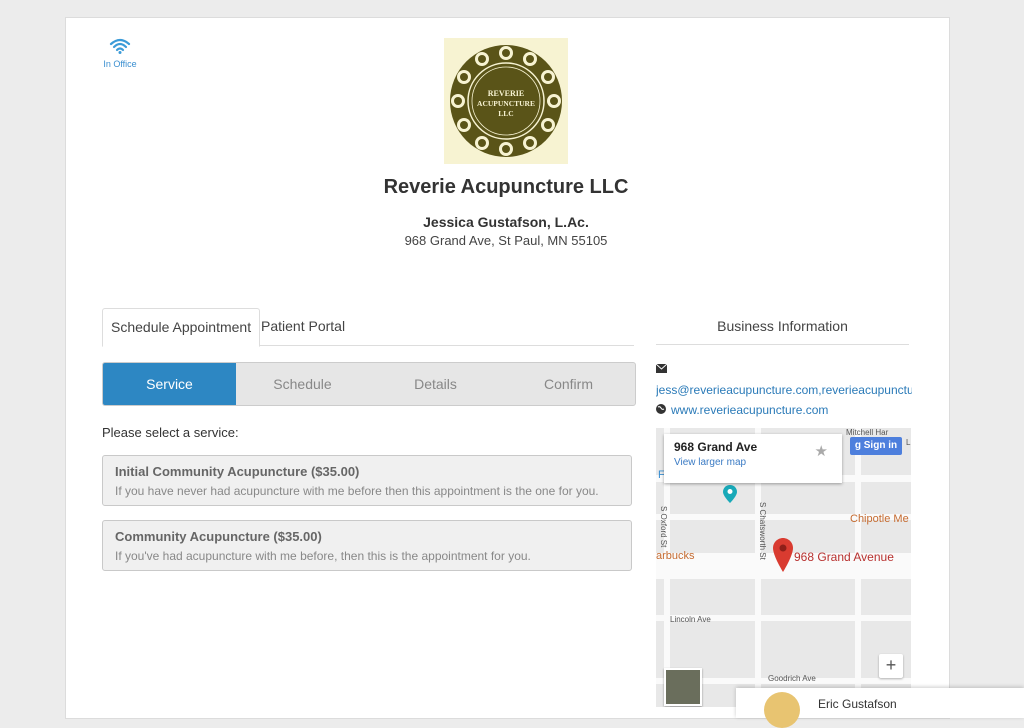 The height and width of the screenshot is (728, 1024). What do you see at coordinates (661, 409) in the screenshot?
I see `globe-icon` at bounding box center [661, 409].